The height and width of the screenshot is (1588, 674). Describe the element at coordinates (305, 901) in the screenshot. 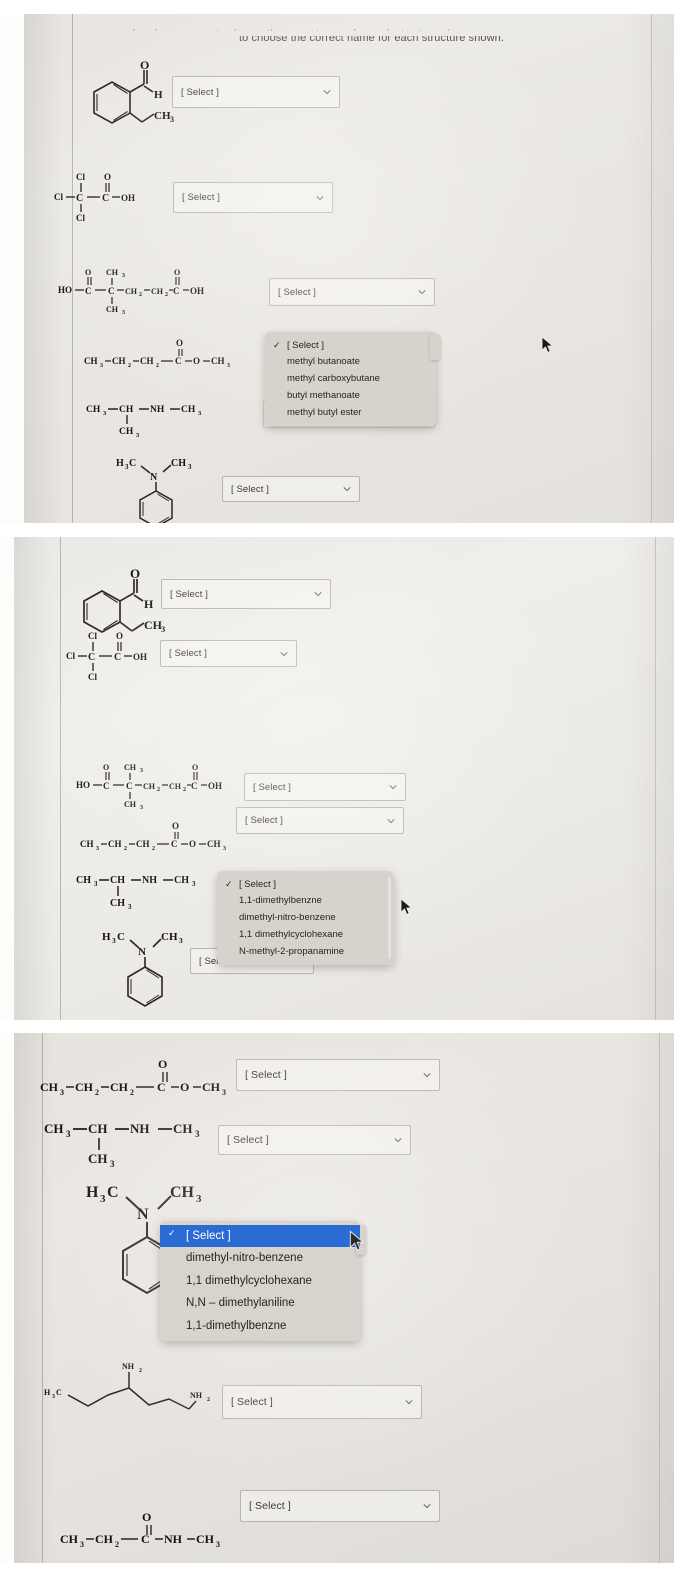

I see `dropdown-option-1: 1,1-dimethylbenzne` at that location.